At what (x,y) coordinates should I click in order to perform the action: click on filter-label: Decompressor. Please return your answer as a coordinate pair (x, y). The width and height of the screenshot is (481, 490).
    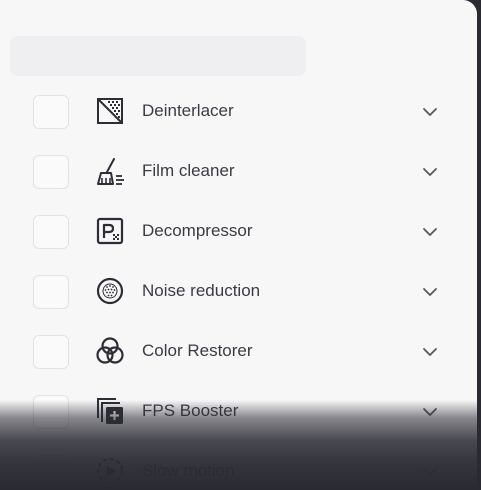
    Looking at the image, I should click on (197, 230).